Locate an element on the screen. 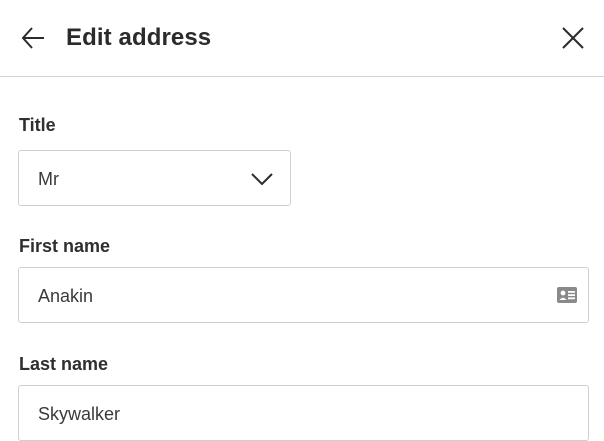 The image size is (604, 441). title-select-value: Mr is located at coordinates (48, 179).